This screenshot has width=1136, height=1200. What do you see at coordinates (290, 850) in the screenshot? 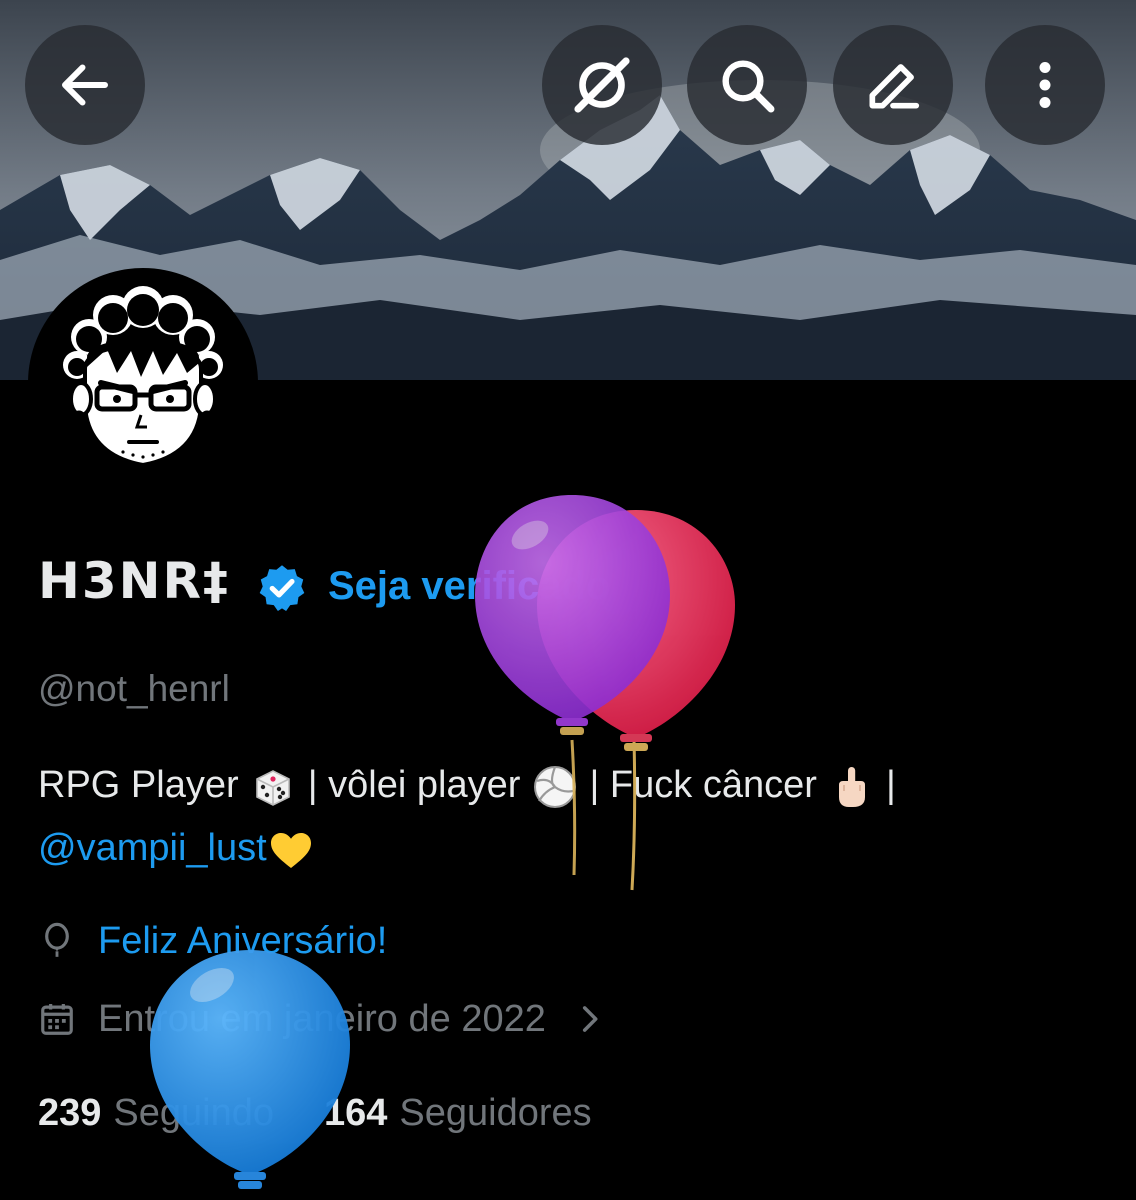
I see `yellow-heart-emoji-icon` at bounding box center [290, 850].